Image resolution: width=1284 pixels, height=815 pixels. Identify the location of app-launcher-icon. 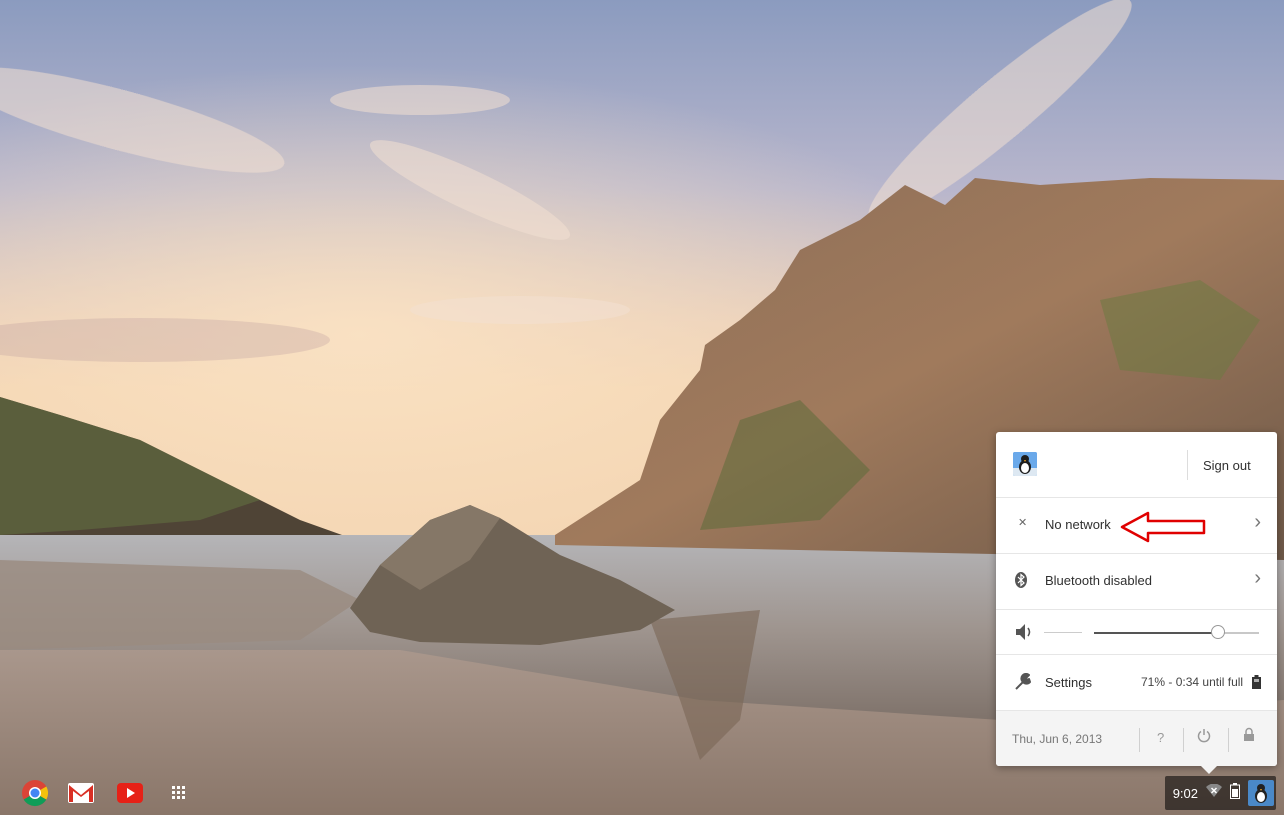
(179, 793).